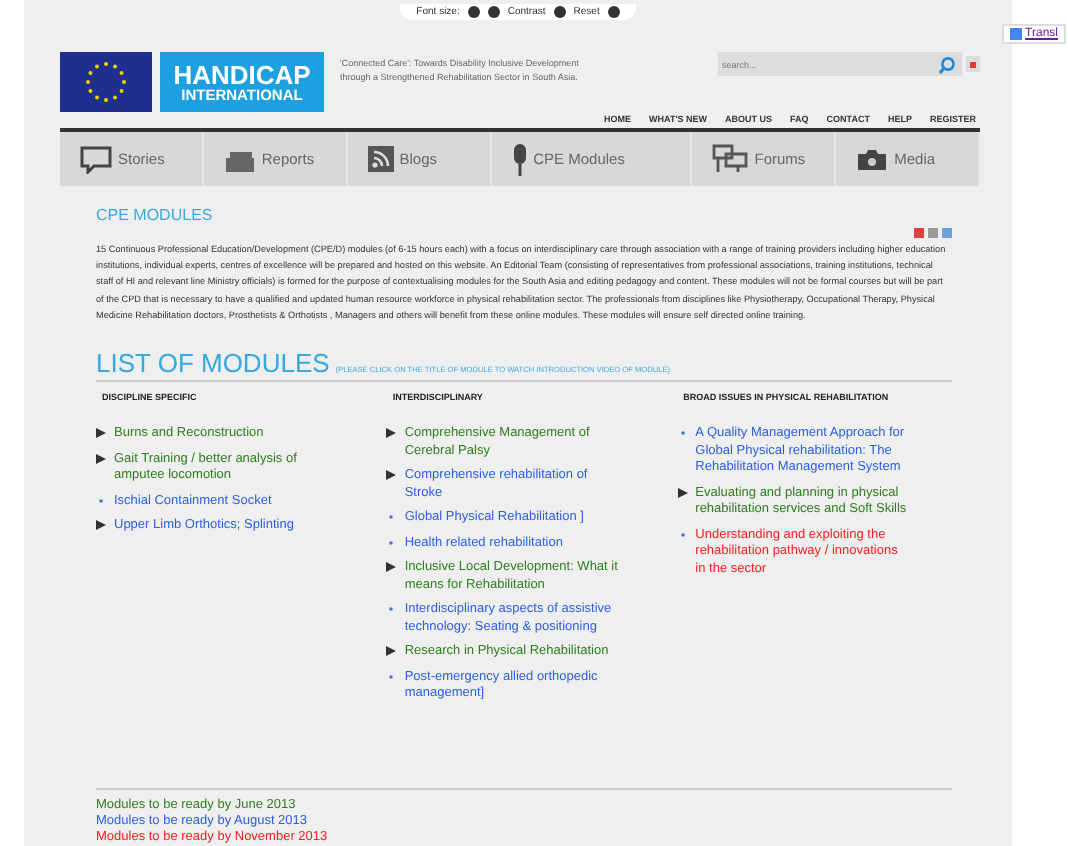  I want to click on decrease-font-icon, so click(493, 11).